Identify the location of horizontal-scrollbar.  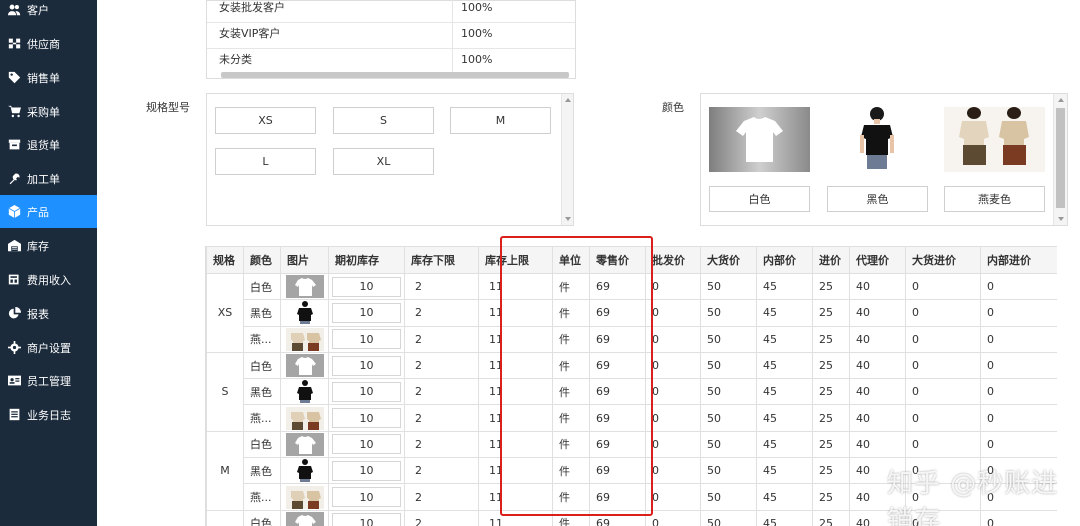
(395, 75).